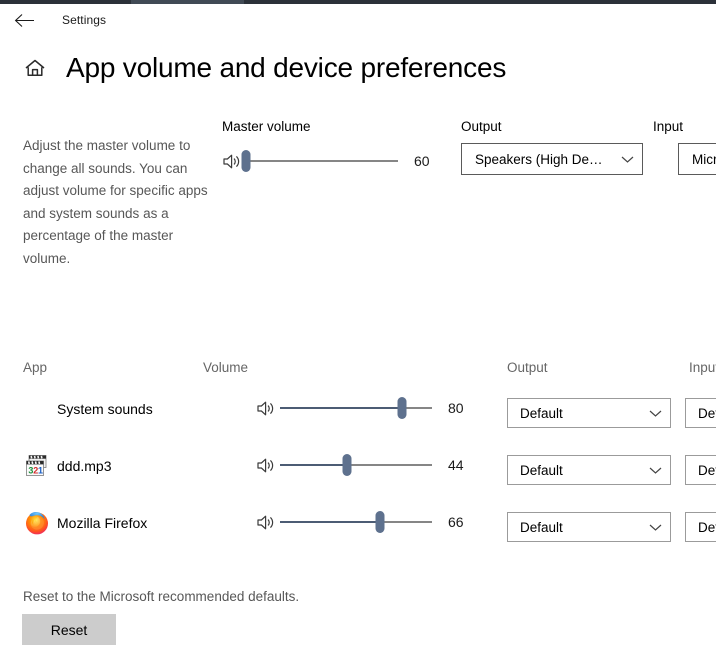 This screenshot has height=658, width=716. I want to click on app-volume-value: 66, so click(456, 522).